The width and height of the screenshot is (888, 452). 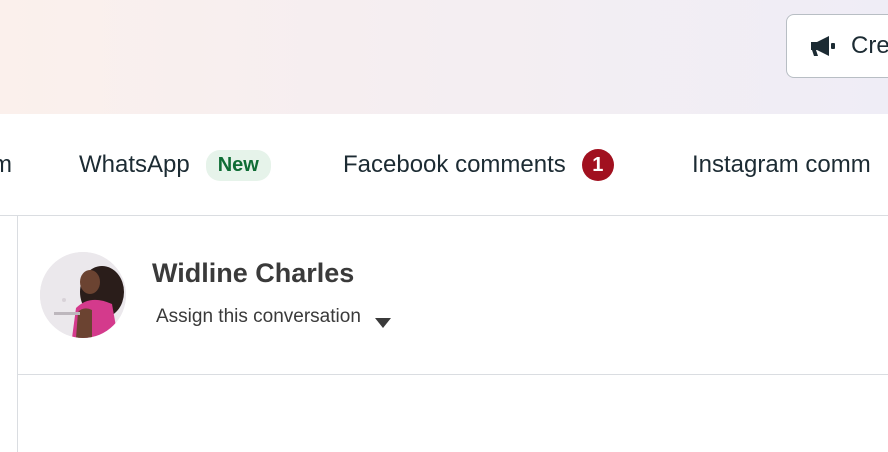 I want to click on assign-conversation-dropdown: Assign this conversation, so click(x=273, y=317).